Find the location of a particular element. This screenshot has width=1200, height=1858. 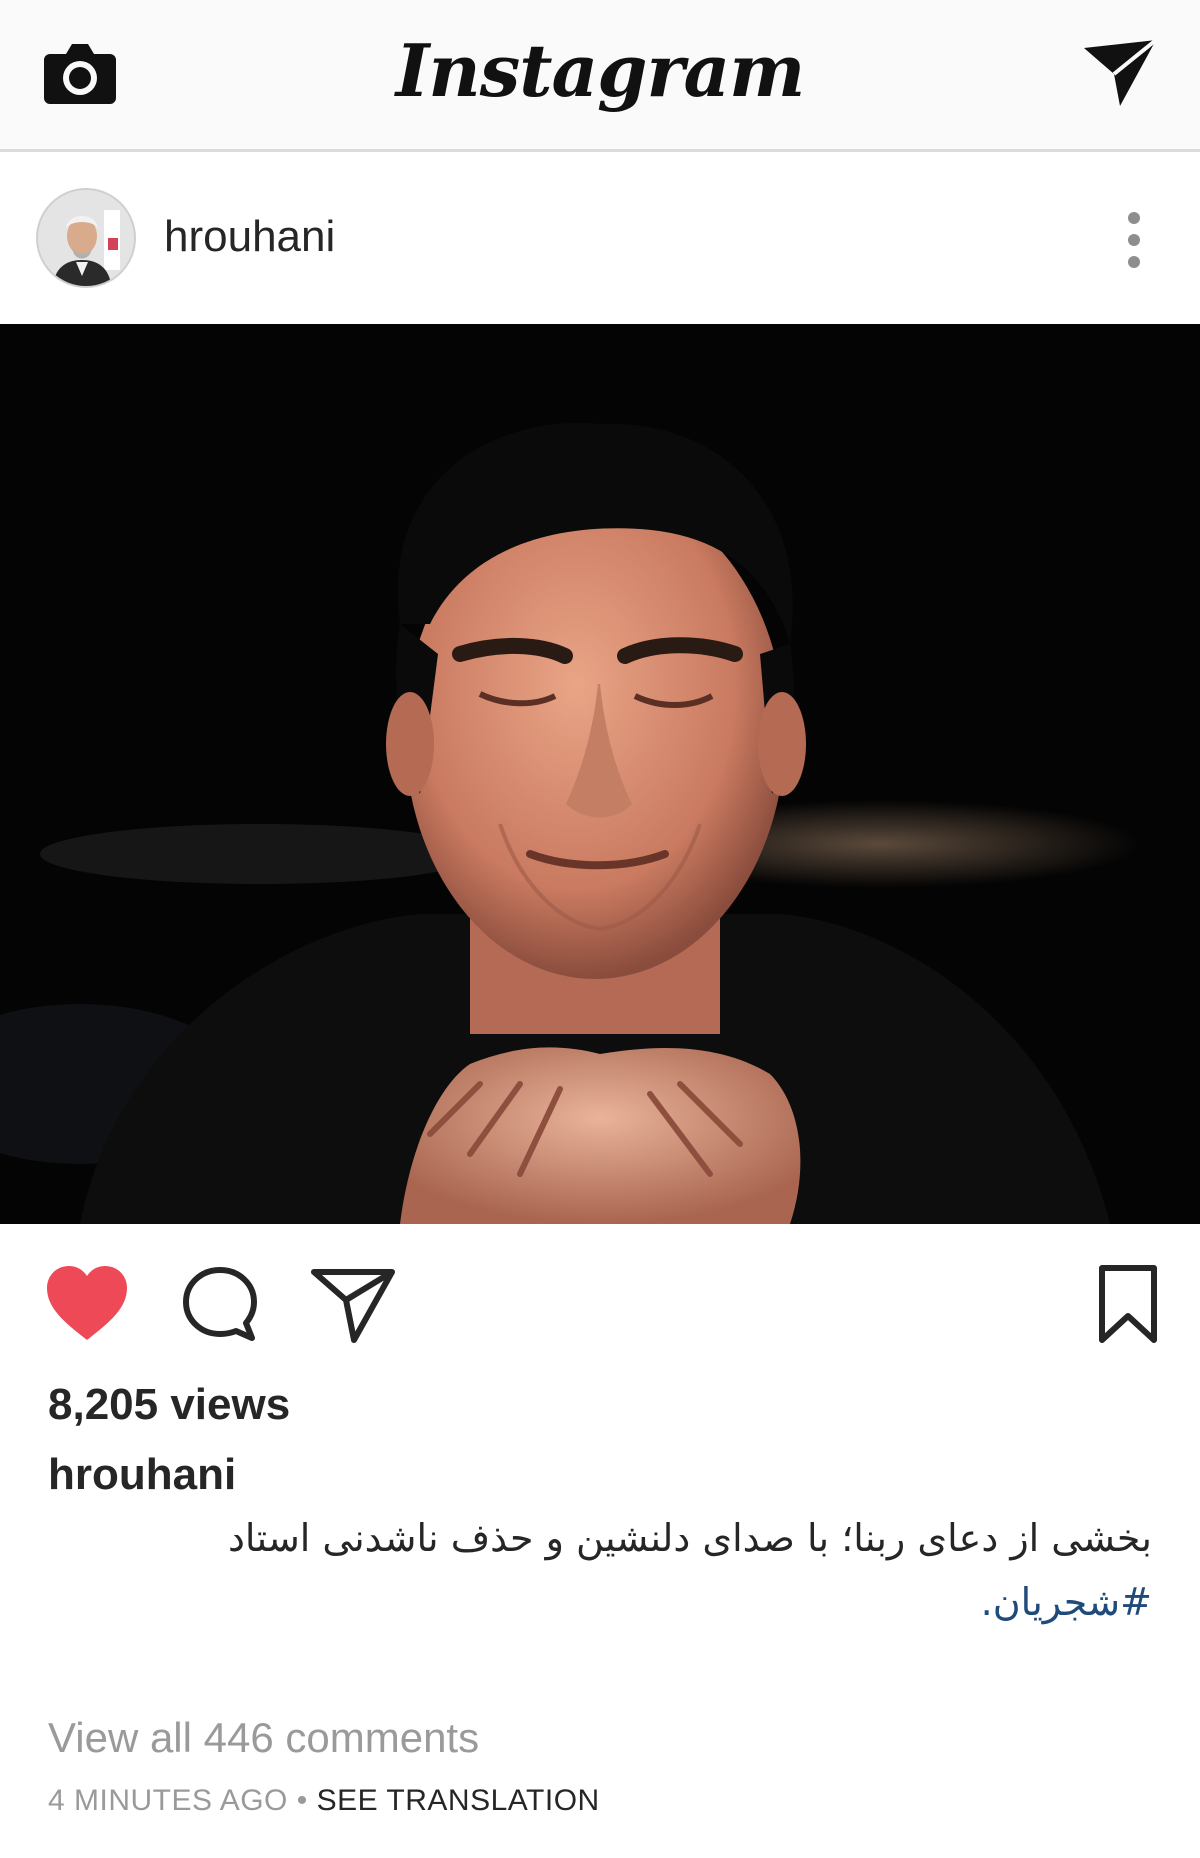

post-actions is located at coordinates (600, 1299).